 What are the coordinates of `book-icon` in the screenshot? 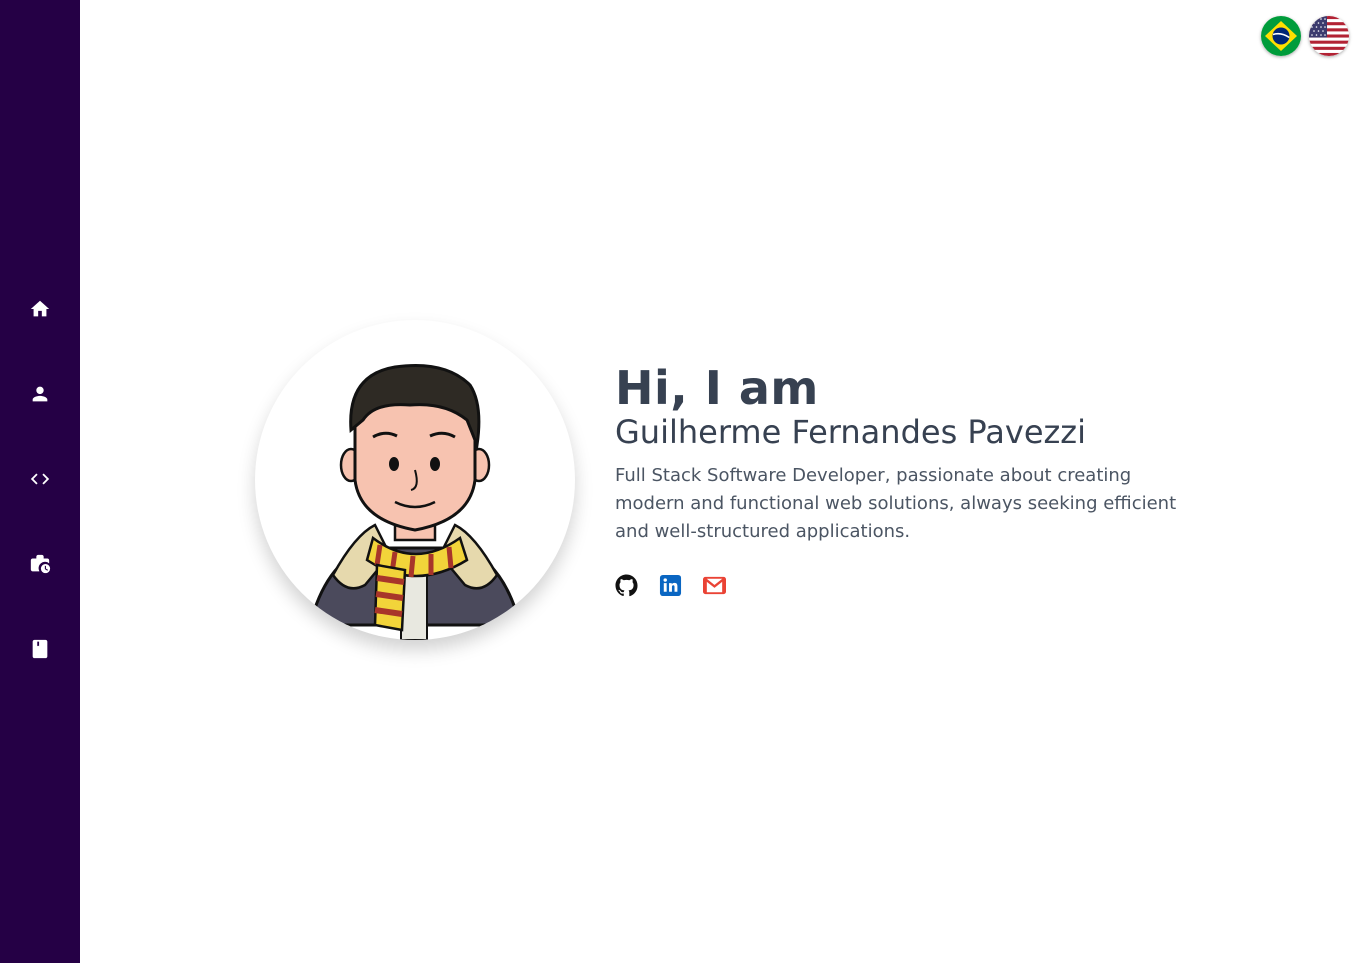 It's located at (40, 649).